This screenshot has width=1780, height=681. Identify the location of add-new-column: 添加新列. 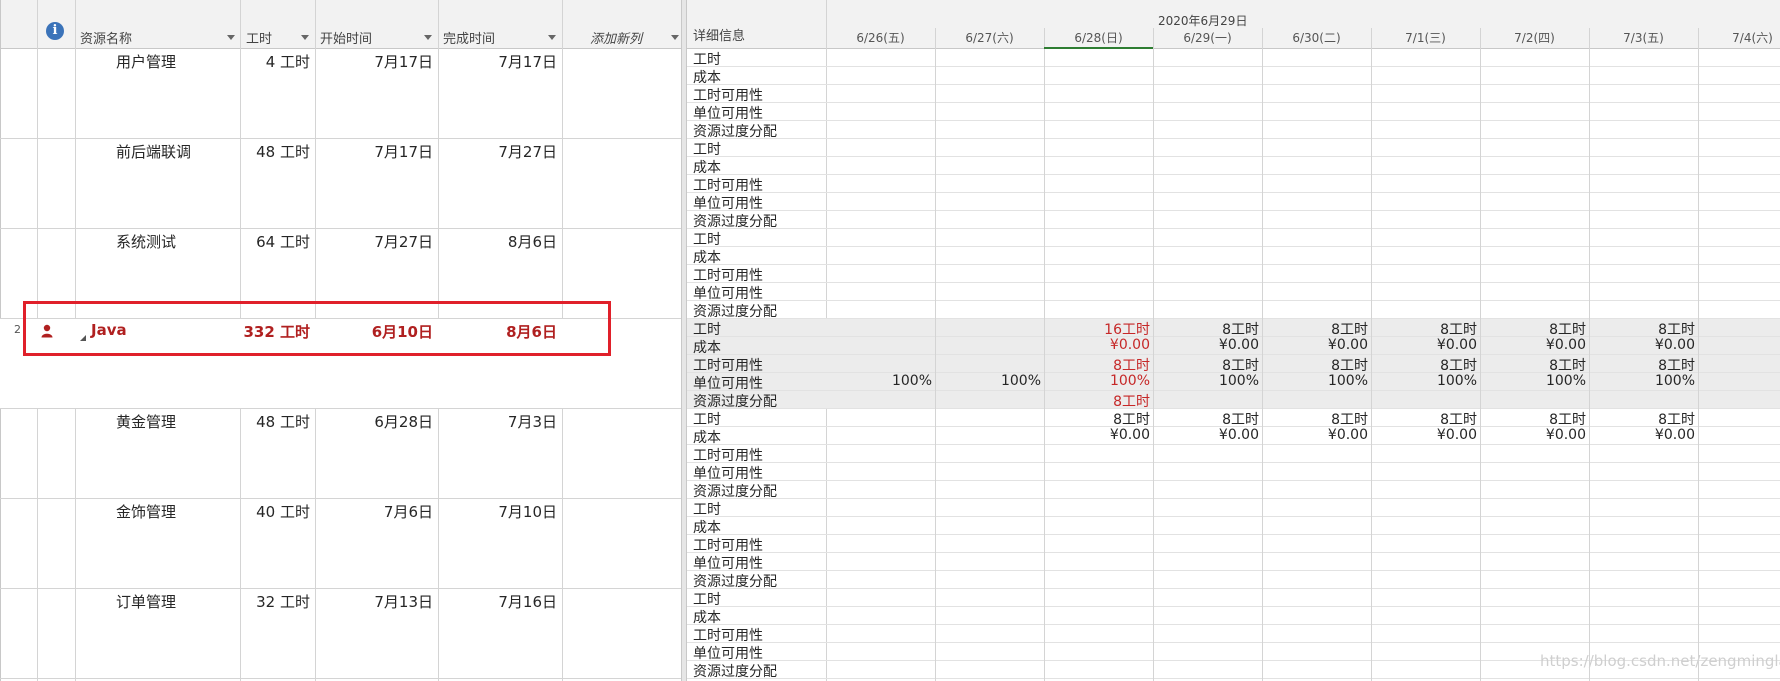
(616, 37).